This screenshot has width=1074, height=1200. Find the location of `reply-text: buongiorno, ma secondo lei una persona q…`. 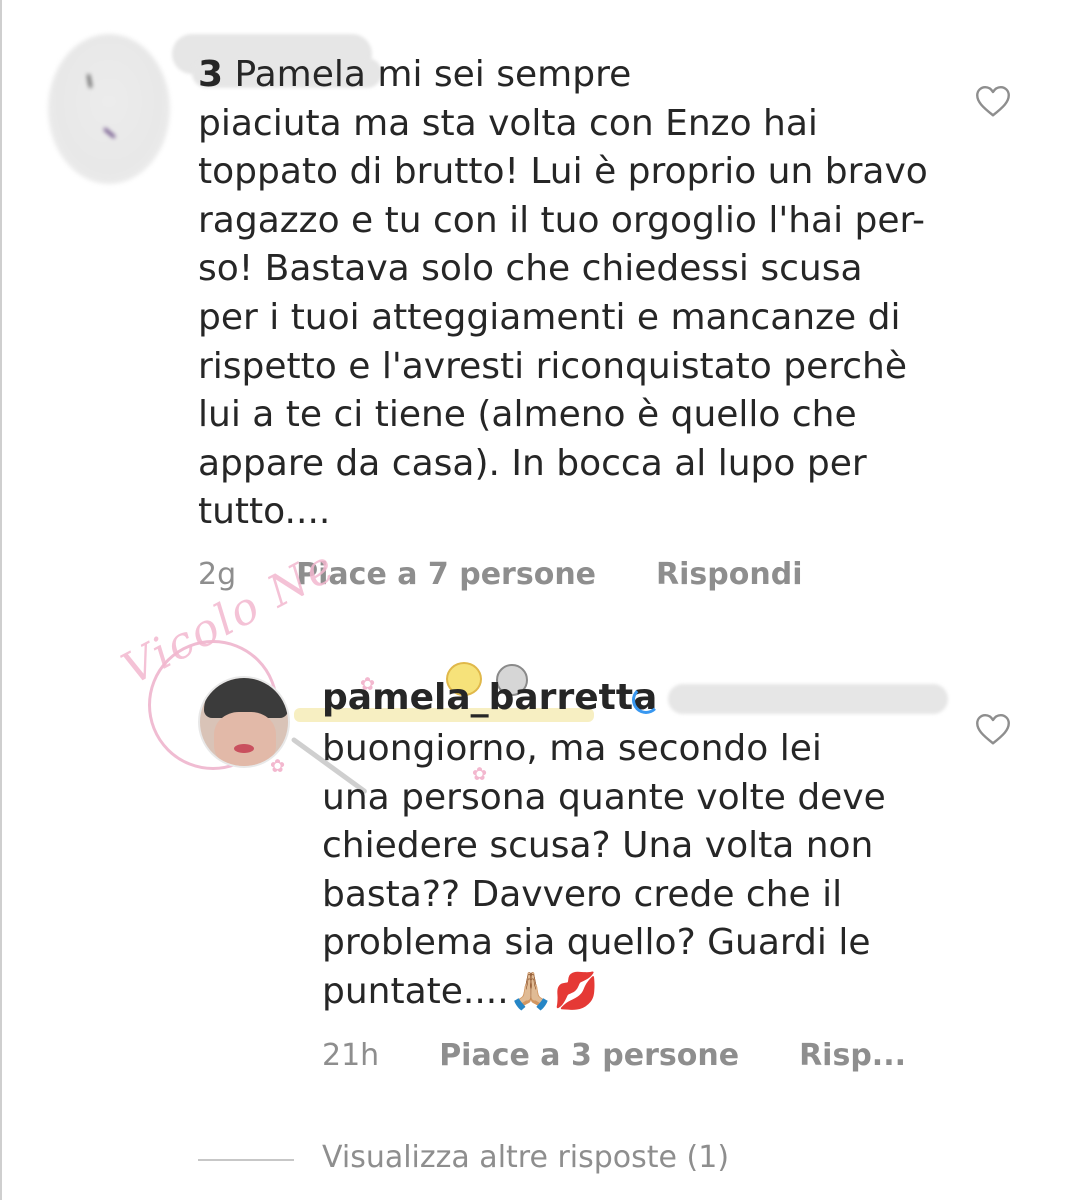

reply-text: buongiorno, ma secondo lei una persona q… is located at coordinates (604, 870).